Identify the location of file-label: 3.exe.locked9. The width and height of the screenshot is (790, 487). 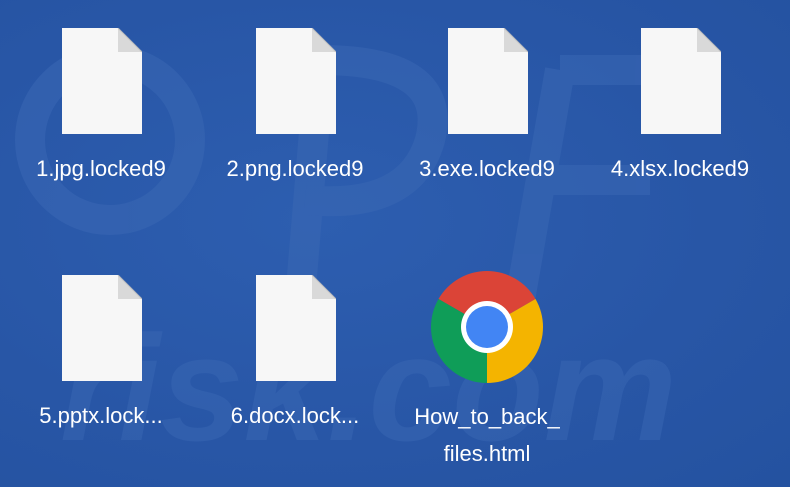
(487, 168).